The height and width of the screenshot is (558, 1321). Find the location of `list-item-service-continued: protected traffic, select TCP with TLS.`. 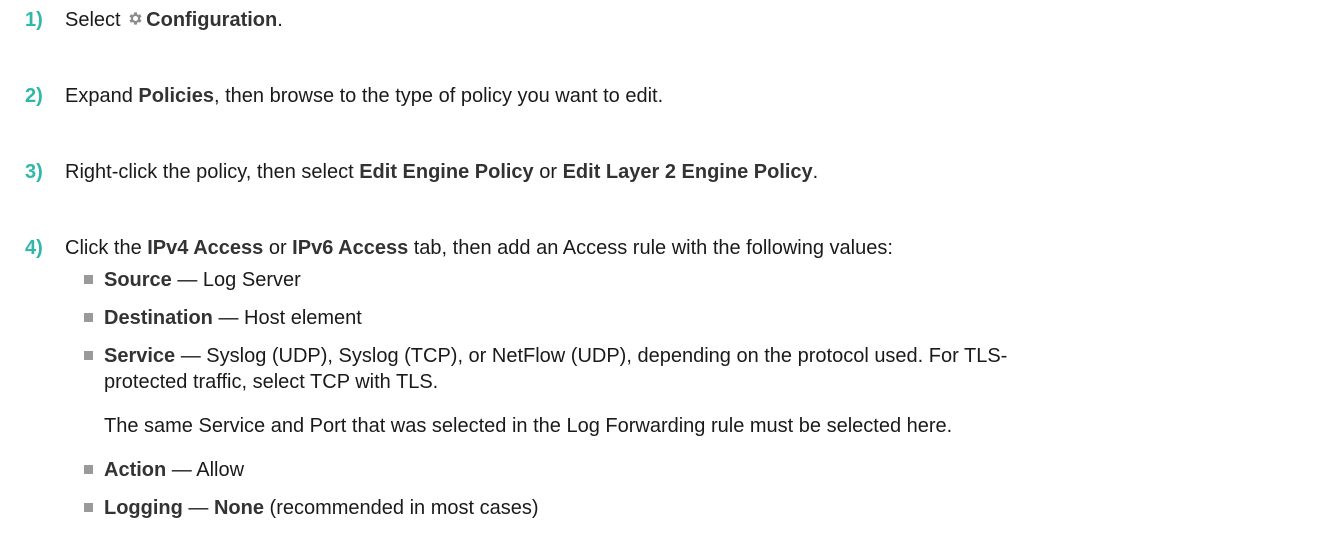

list-item-service-continued: protected traffic, select TCP with TLS. is located at coordinates (271, 382).